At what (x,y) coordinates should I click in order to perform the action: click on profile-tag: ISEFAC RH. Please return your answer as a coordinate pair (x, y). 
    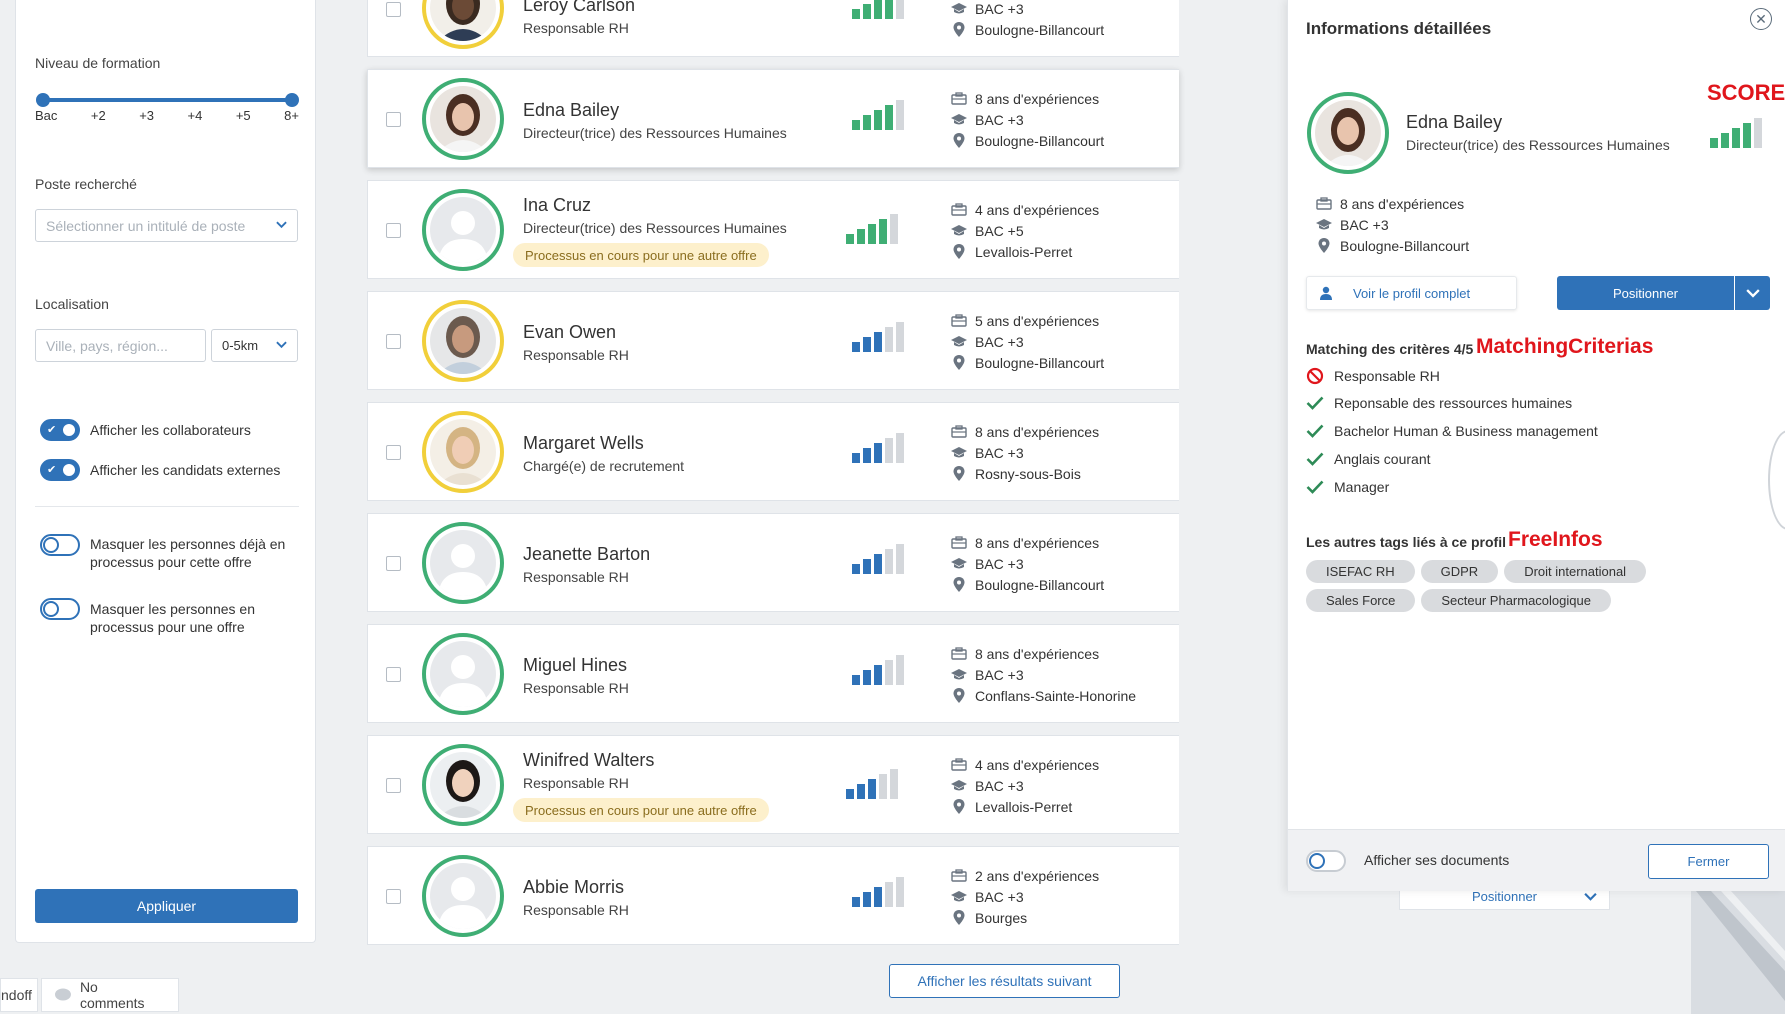
    Looking at the image, I should click on (1360, 571).